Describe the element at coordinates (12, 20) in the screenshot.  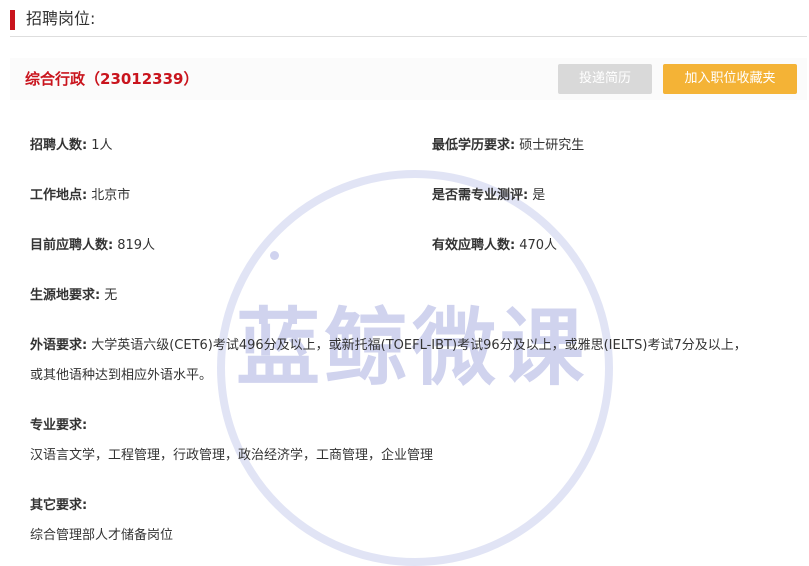
I see `section-marker` at that location.